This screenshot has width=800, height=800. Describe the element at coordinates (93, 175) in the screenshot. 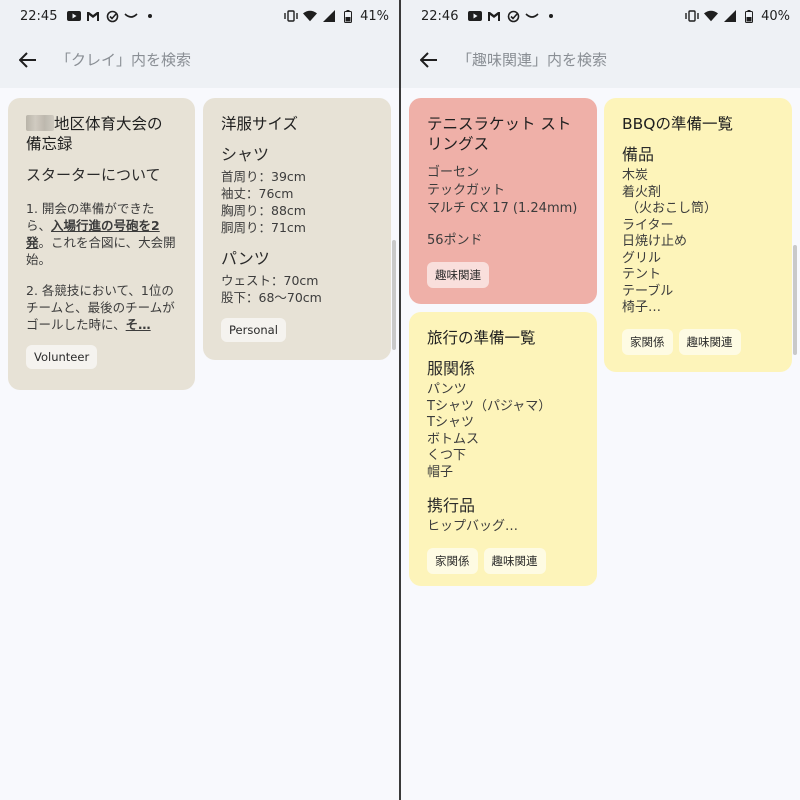

I see `note-subtitle: スターターについて` at that location.